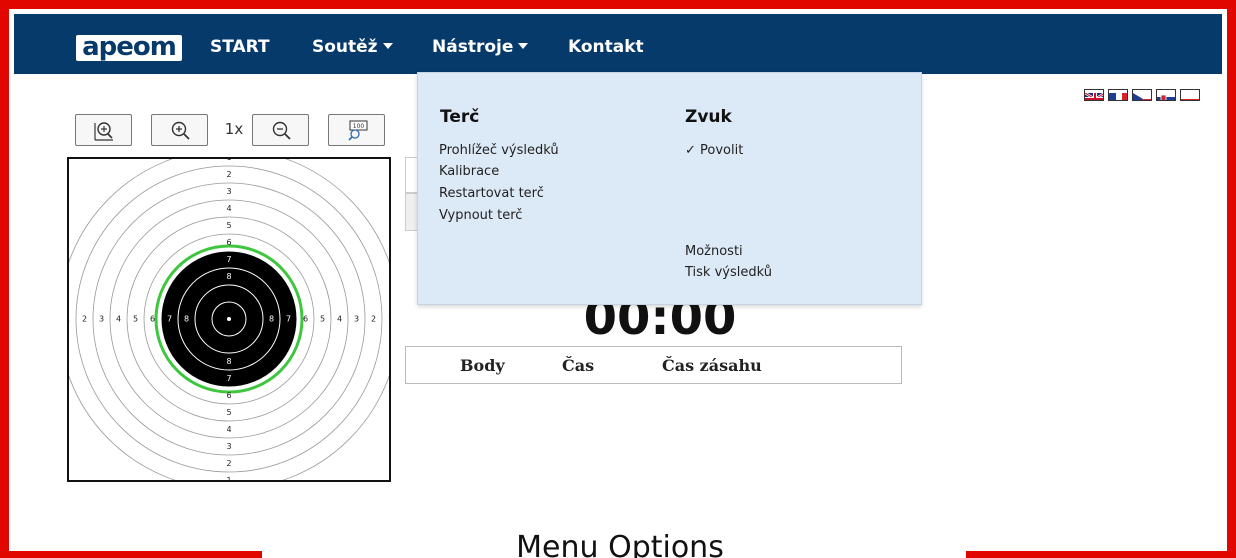 This screenshot has height=558, width=1236. Describe the element at coordinates (473, 47) in the screenshot. I see `nav-nastroje-label: Nástroje` at that location.